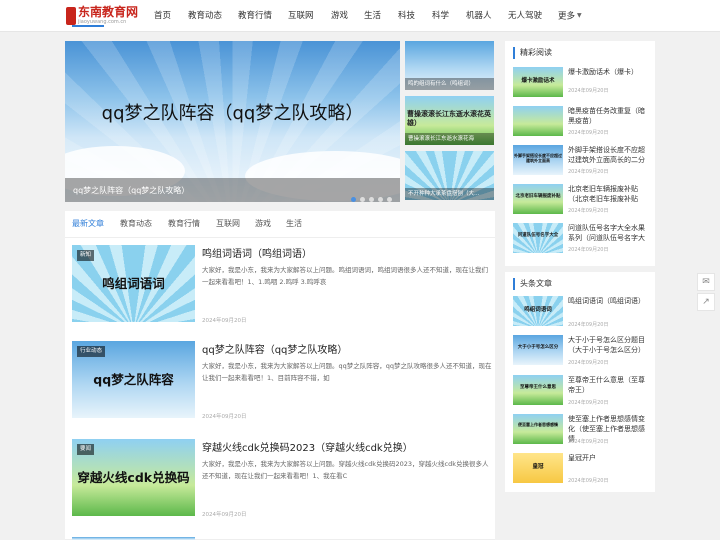 Image resolution: width=720 pixels, height=540 pixels. I want to click on category-badge: 要闻, so click(86, 449).